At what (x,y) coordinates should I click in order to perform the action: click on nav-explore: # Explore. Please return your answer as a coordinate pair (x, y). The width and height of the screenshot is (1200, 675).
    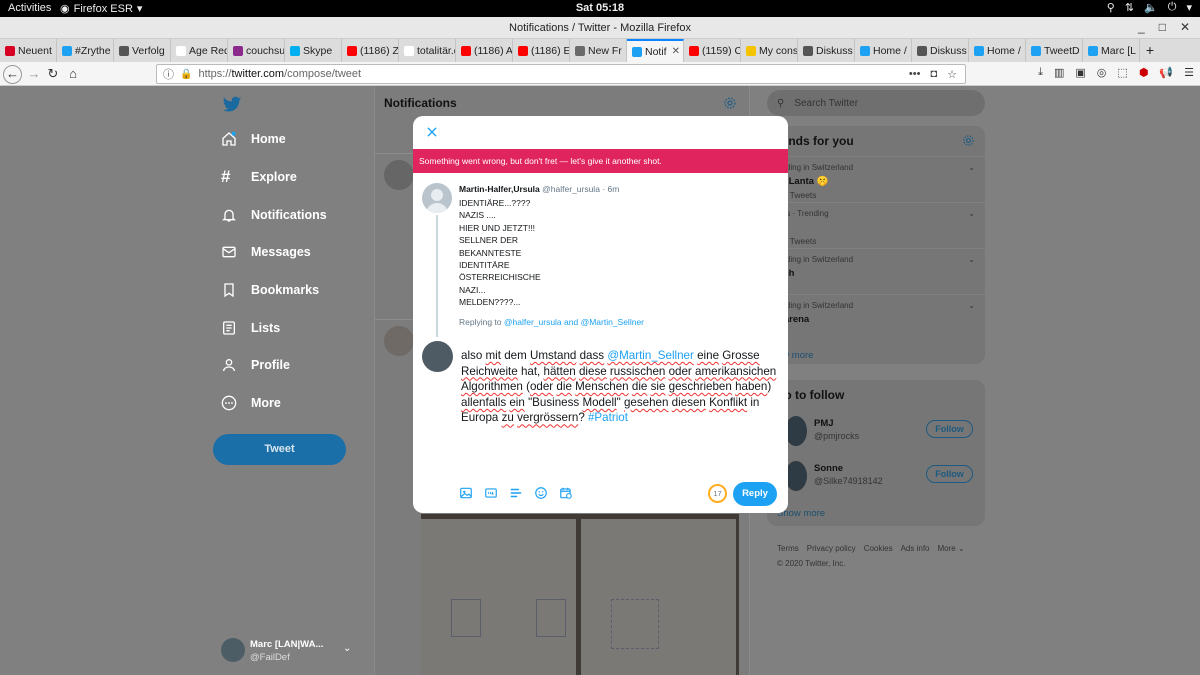
    Looking at the image, I should click on (259, 176).